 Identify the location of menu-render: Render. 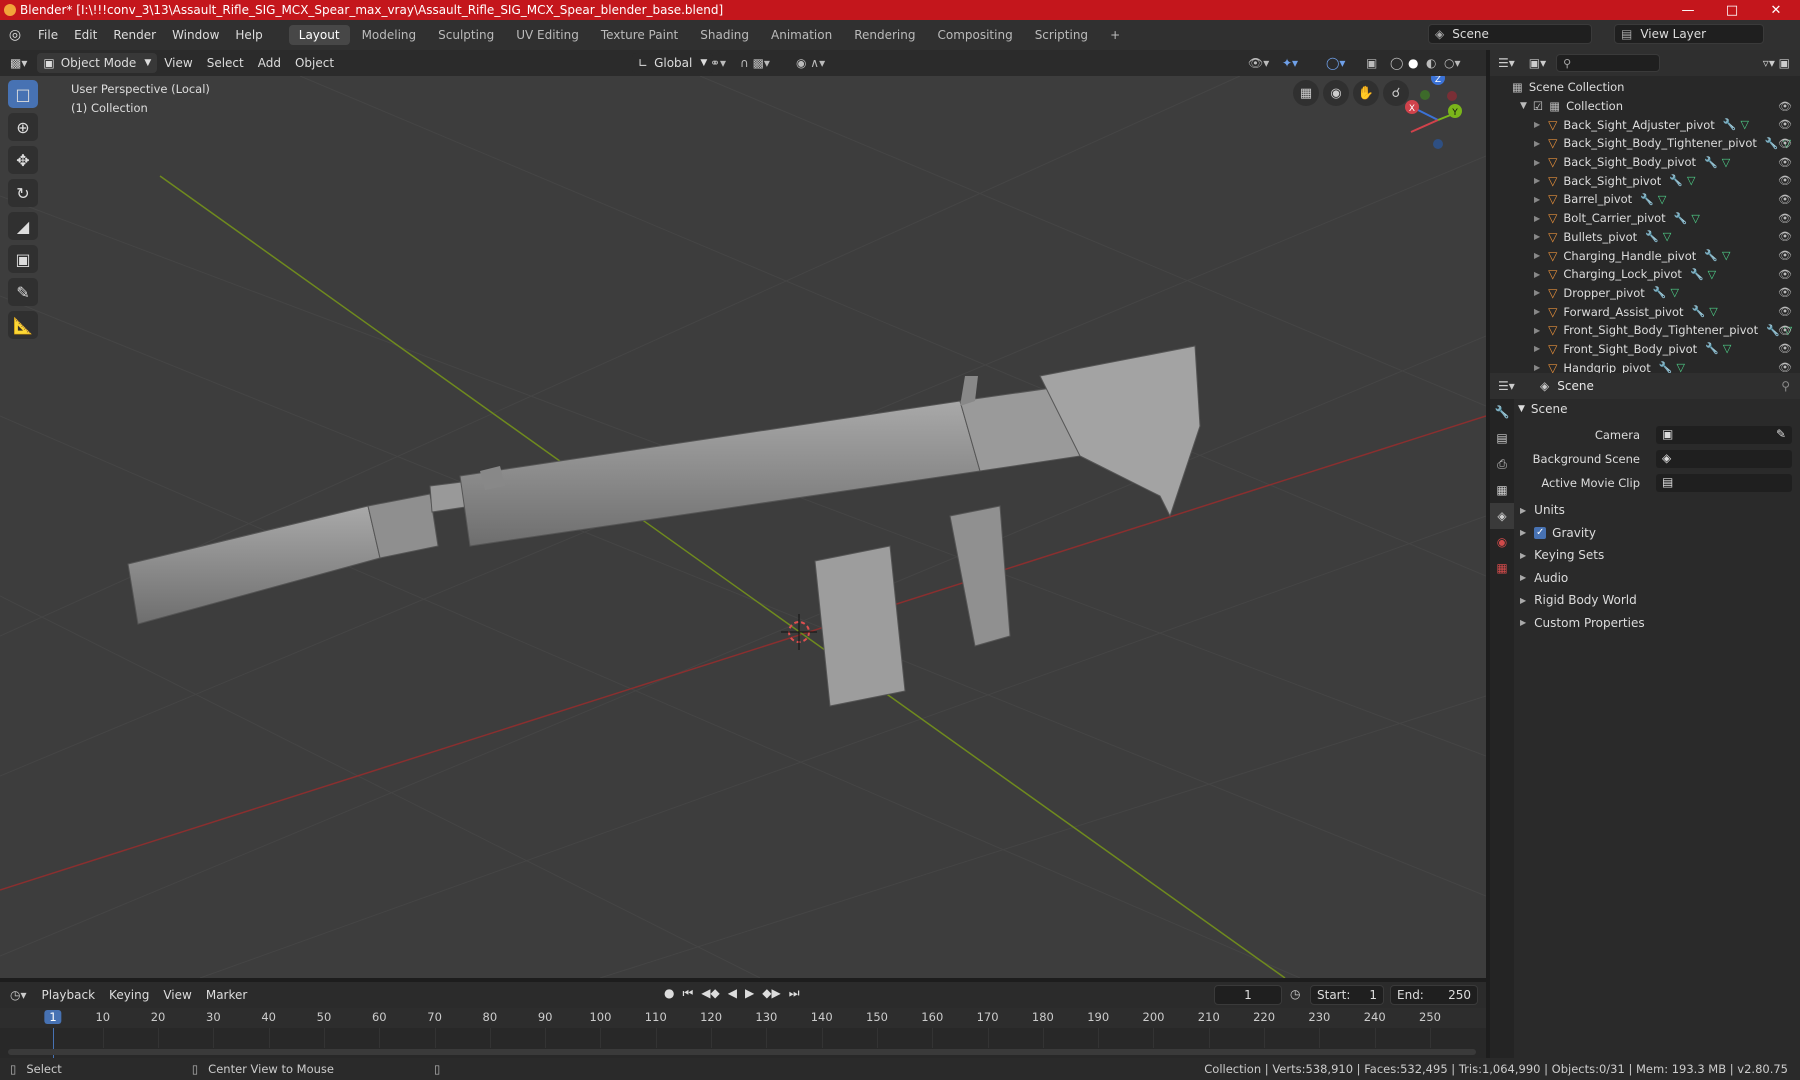
(134, 35).